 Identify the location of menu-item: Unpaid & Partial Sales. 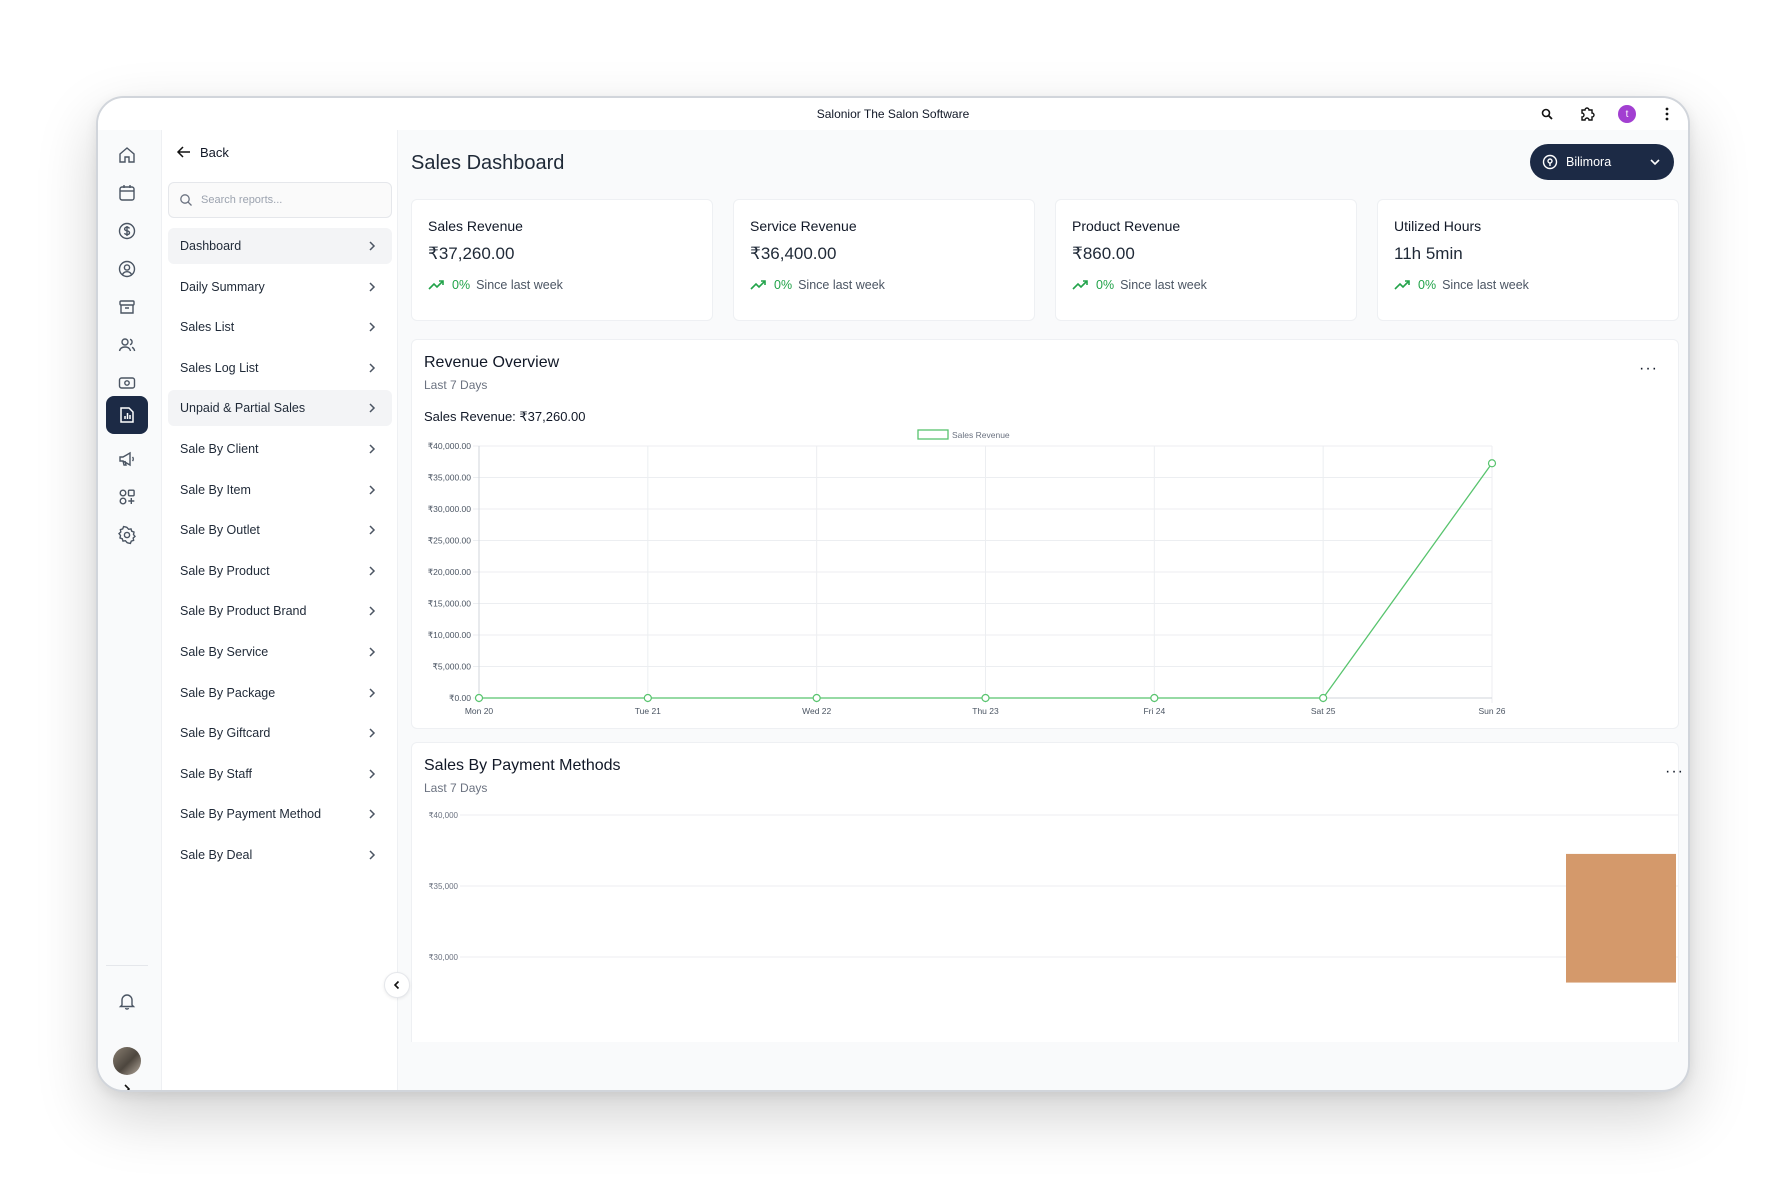
(280, 408).